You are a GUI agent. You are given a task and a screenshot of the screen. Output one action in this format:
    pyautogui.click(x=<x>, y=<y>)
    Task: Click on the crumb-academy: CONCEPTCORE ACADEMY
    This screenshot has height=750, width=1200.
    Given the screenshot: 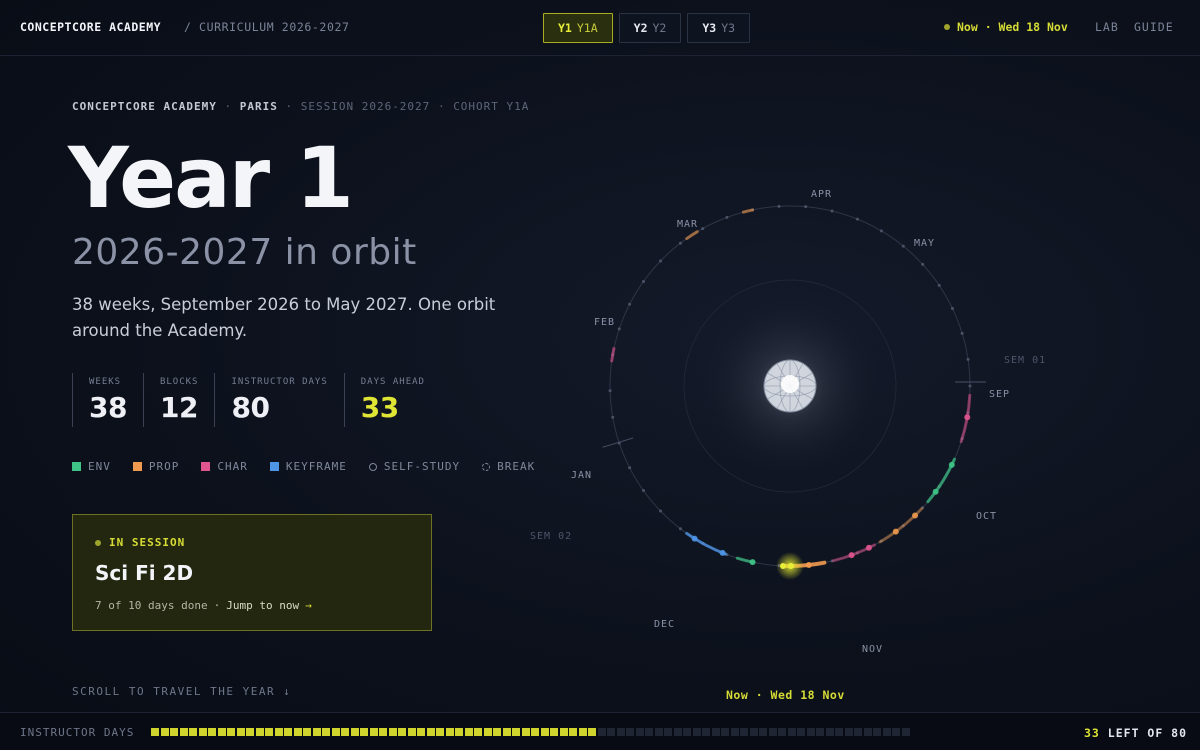 What is the action you would take?
    pyautogui.click(x=144, y=106)
    